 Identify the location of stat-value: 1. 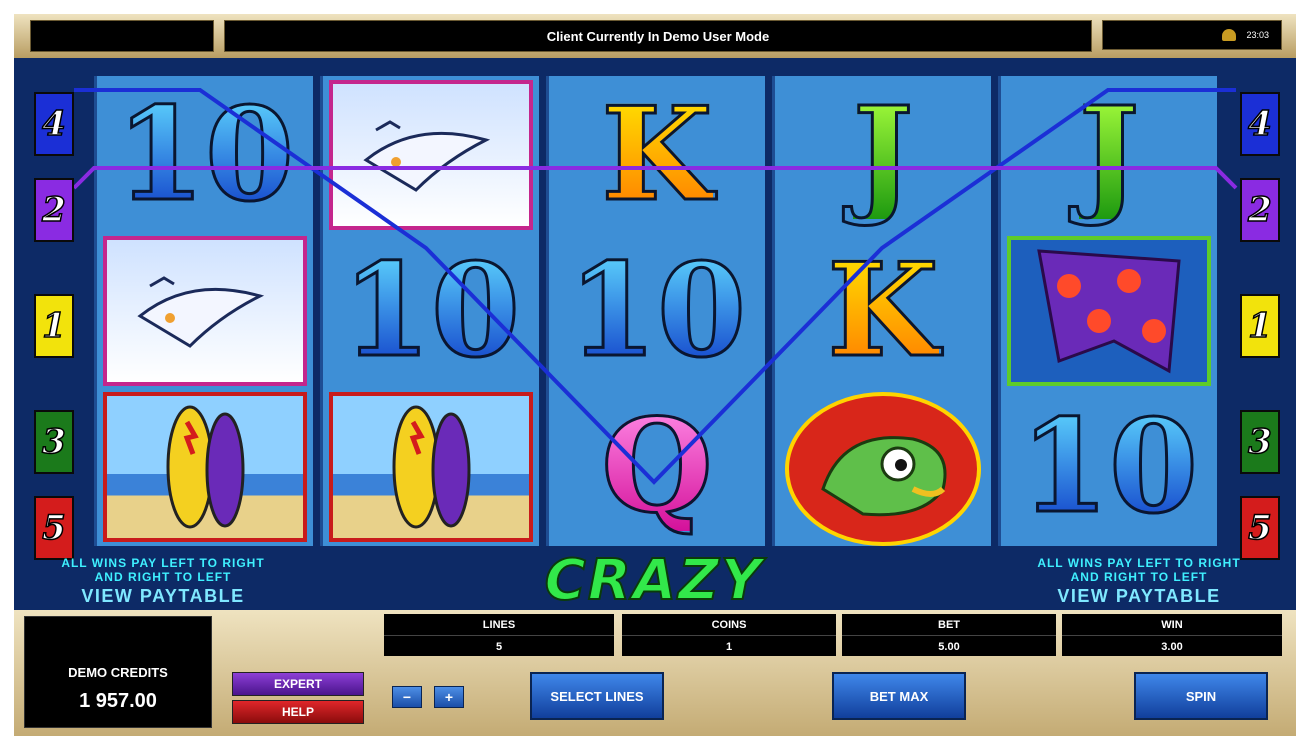
(729, 646).